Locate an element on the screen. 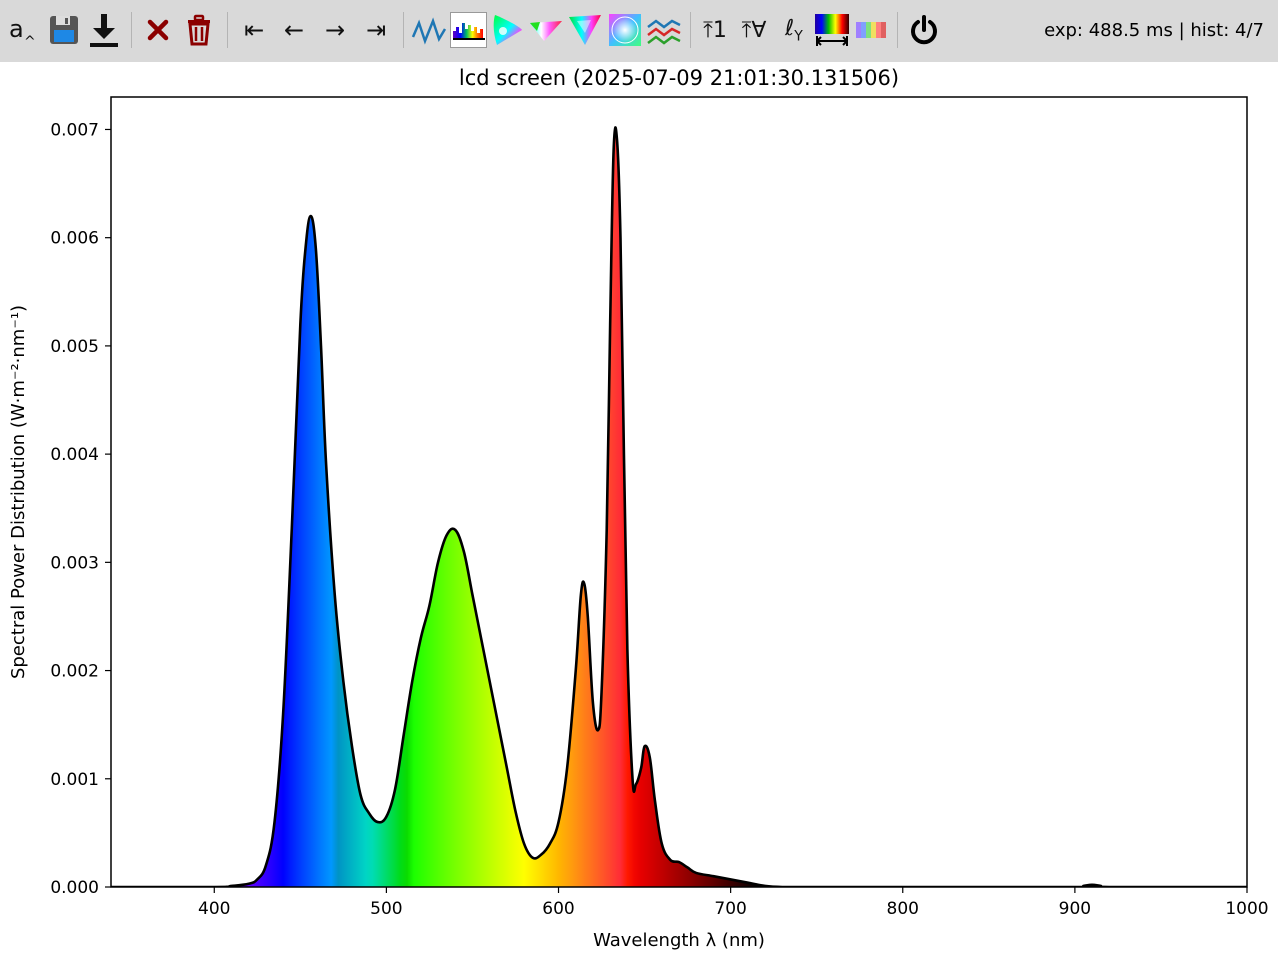 The width and height of the screenshot is (1278, 958). color-wheel-view-button is located at coordinates (625, 30).